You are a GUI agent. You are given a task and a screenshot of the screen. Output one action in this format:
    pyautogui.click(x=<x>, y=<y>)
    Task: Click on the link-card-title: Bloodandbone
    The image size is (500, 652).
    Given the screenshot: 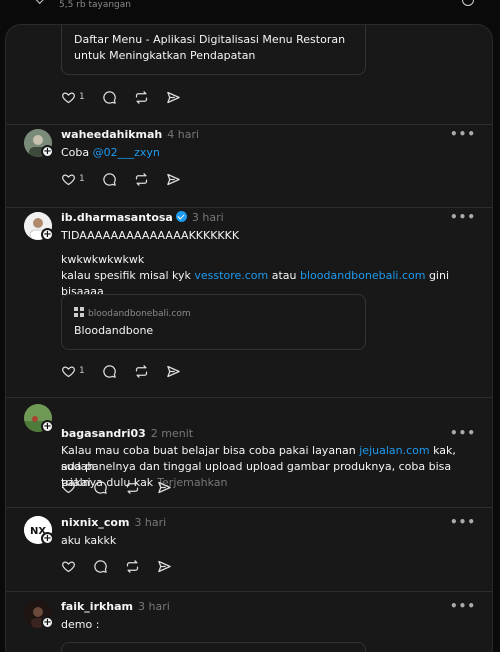 What is the action you would take?
    pyautogui.click(x=114, y=330)
    